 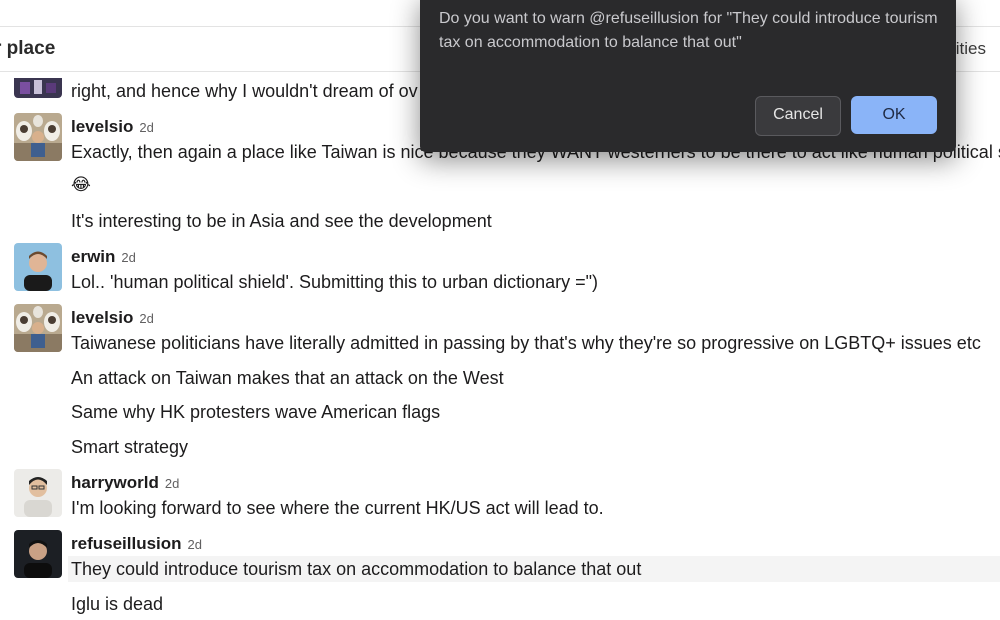 I want to click on message-text: Smart strategy, so click(x=130, y=447).